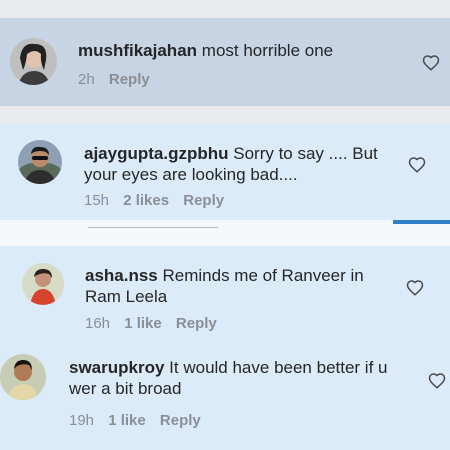  Describe the element at coordinates (225, 115) in the screenshot. I see `panel-gap` at that location.